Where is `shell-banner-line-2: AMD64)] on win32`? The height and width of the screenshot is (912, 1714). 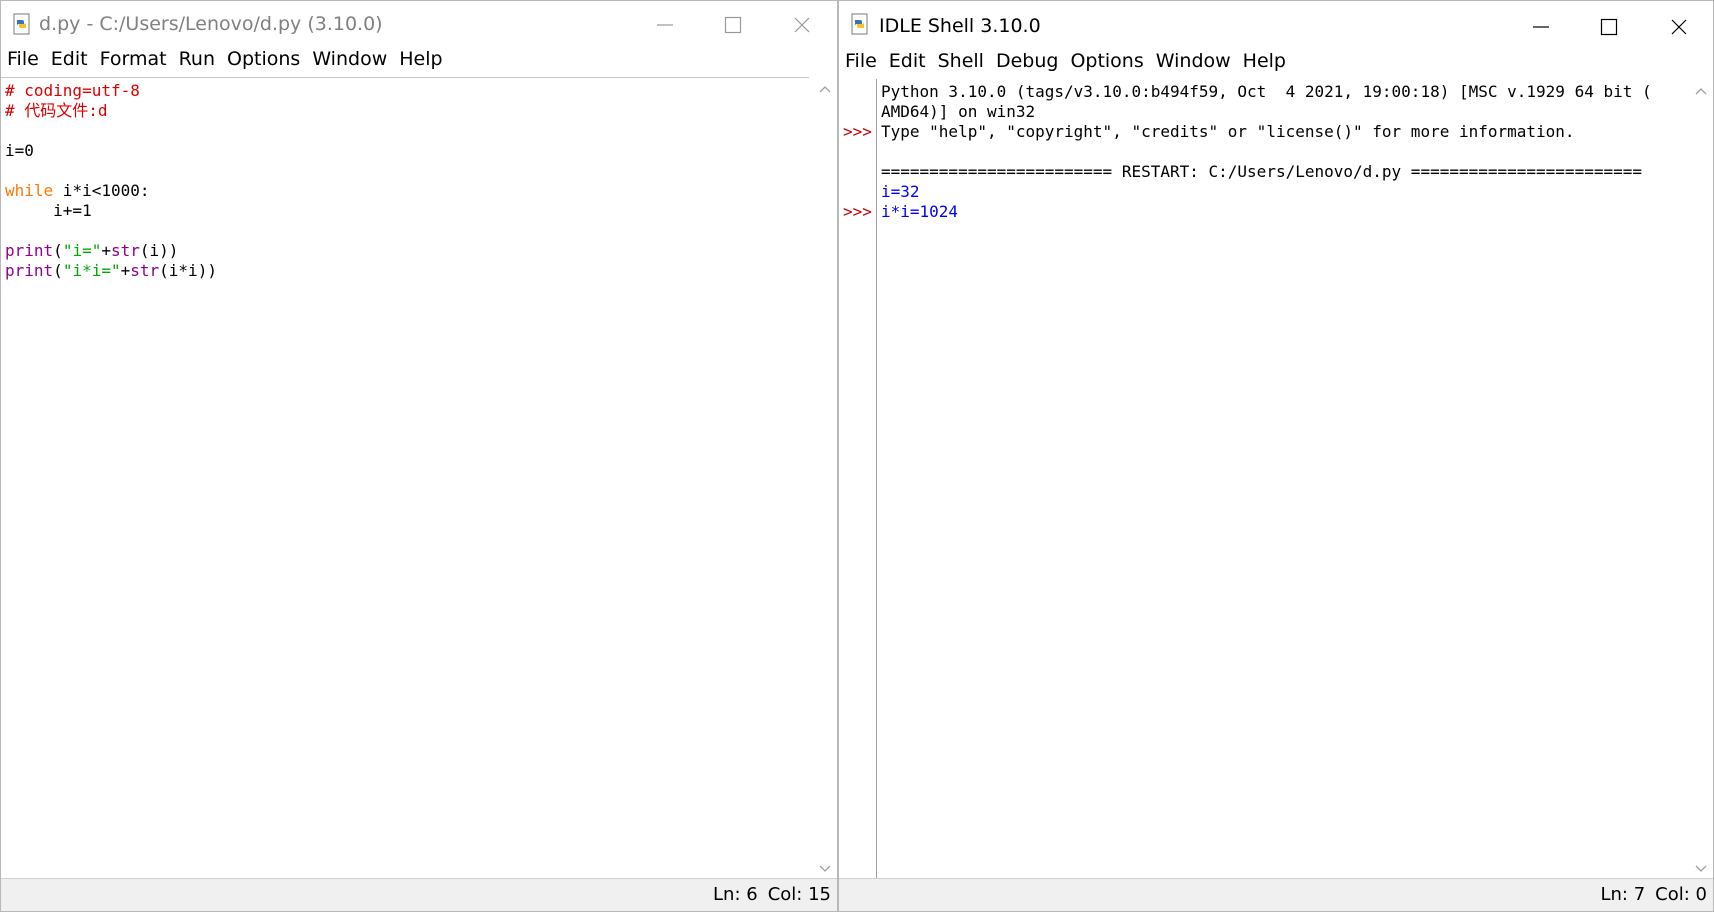 shell-banner-line-2: AMD64)] on win32 is located at coordinates (958, 111).